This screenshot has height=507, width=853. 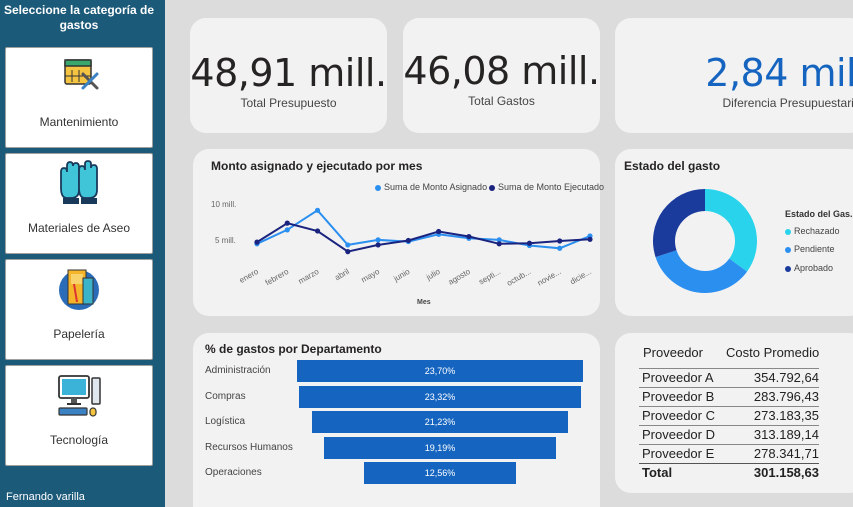 I want to click on funnel-category-label: Administración, so click(x=238, y=370).